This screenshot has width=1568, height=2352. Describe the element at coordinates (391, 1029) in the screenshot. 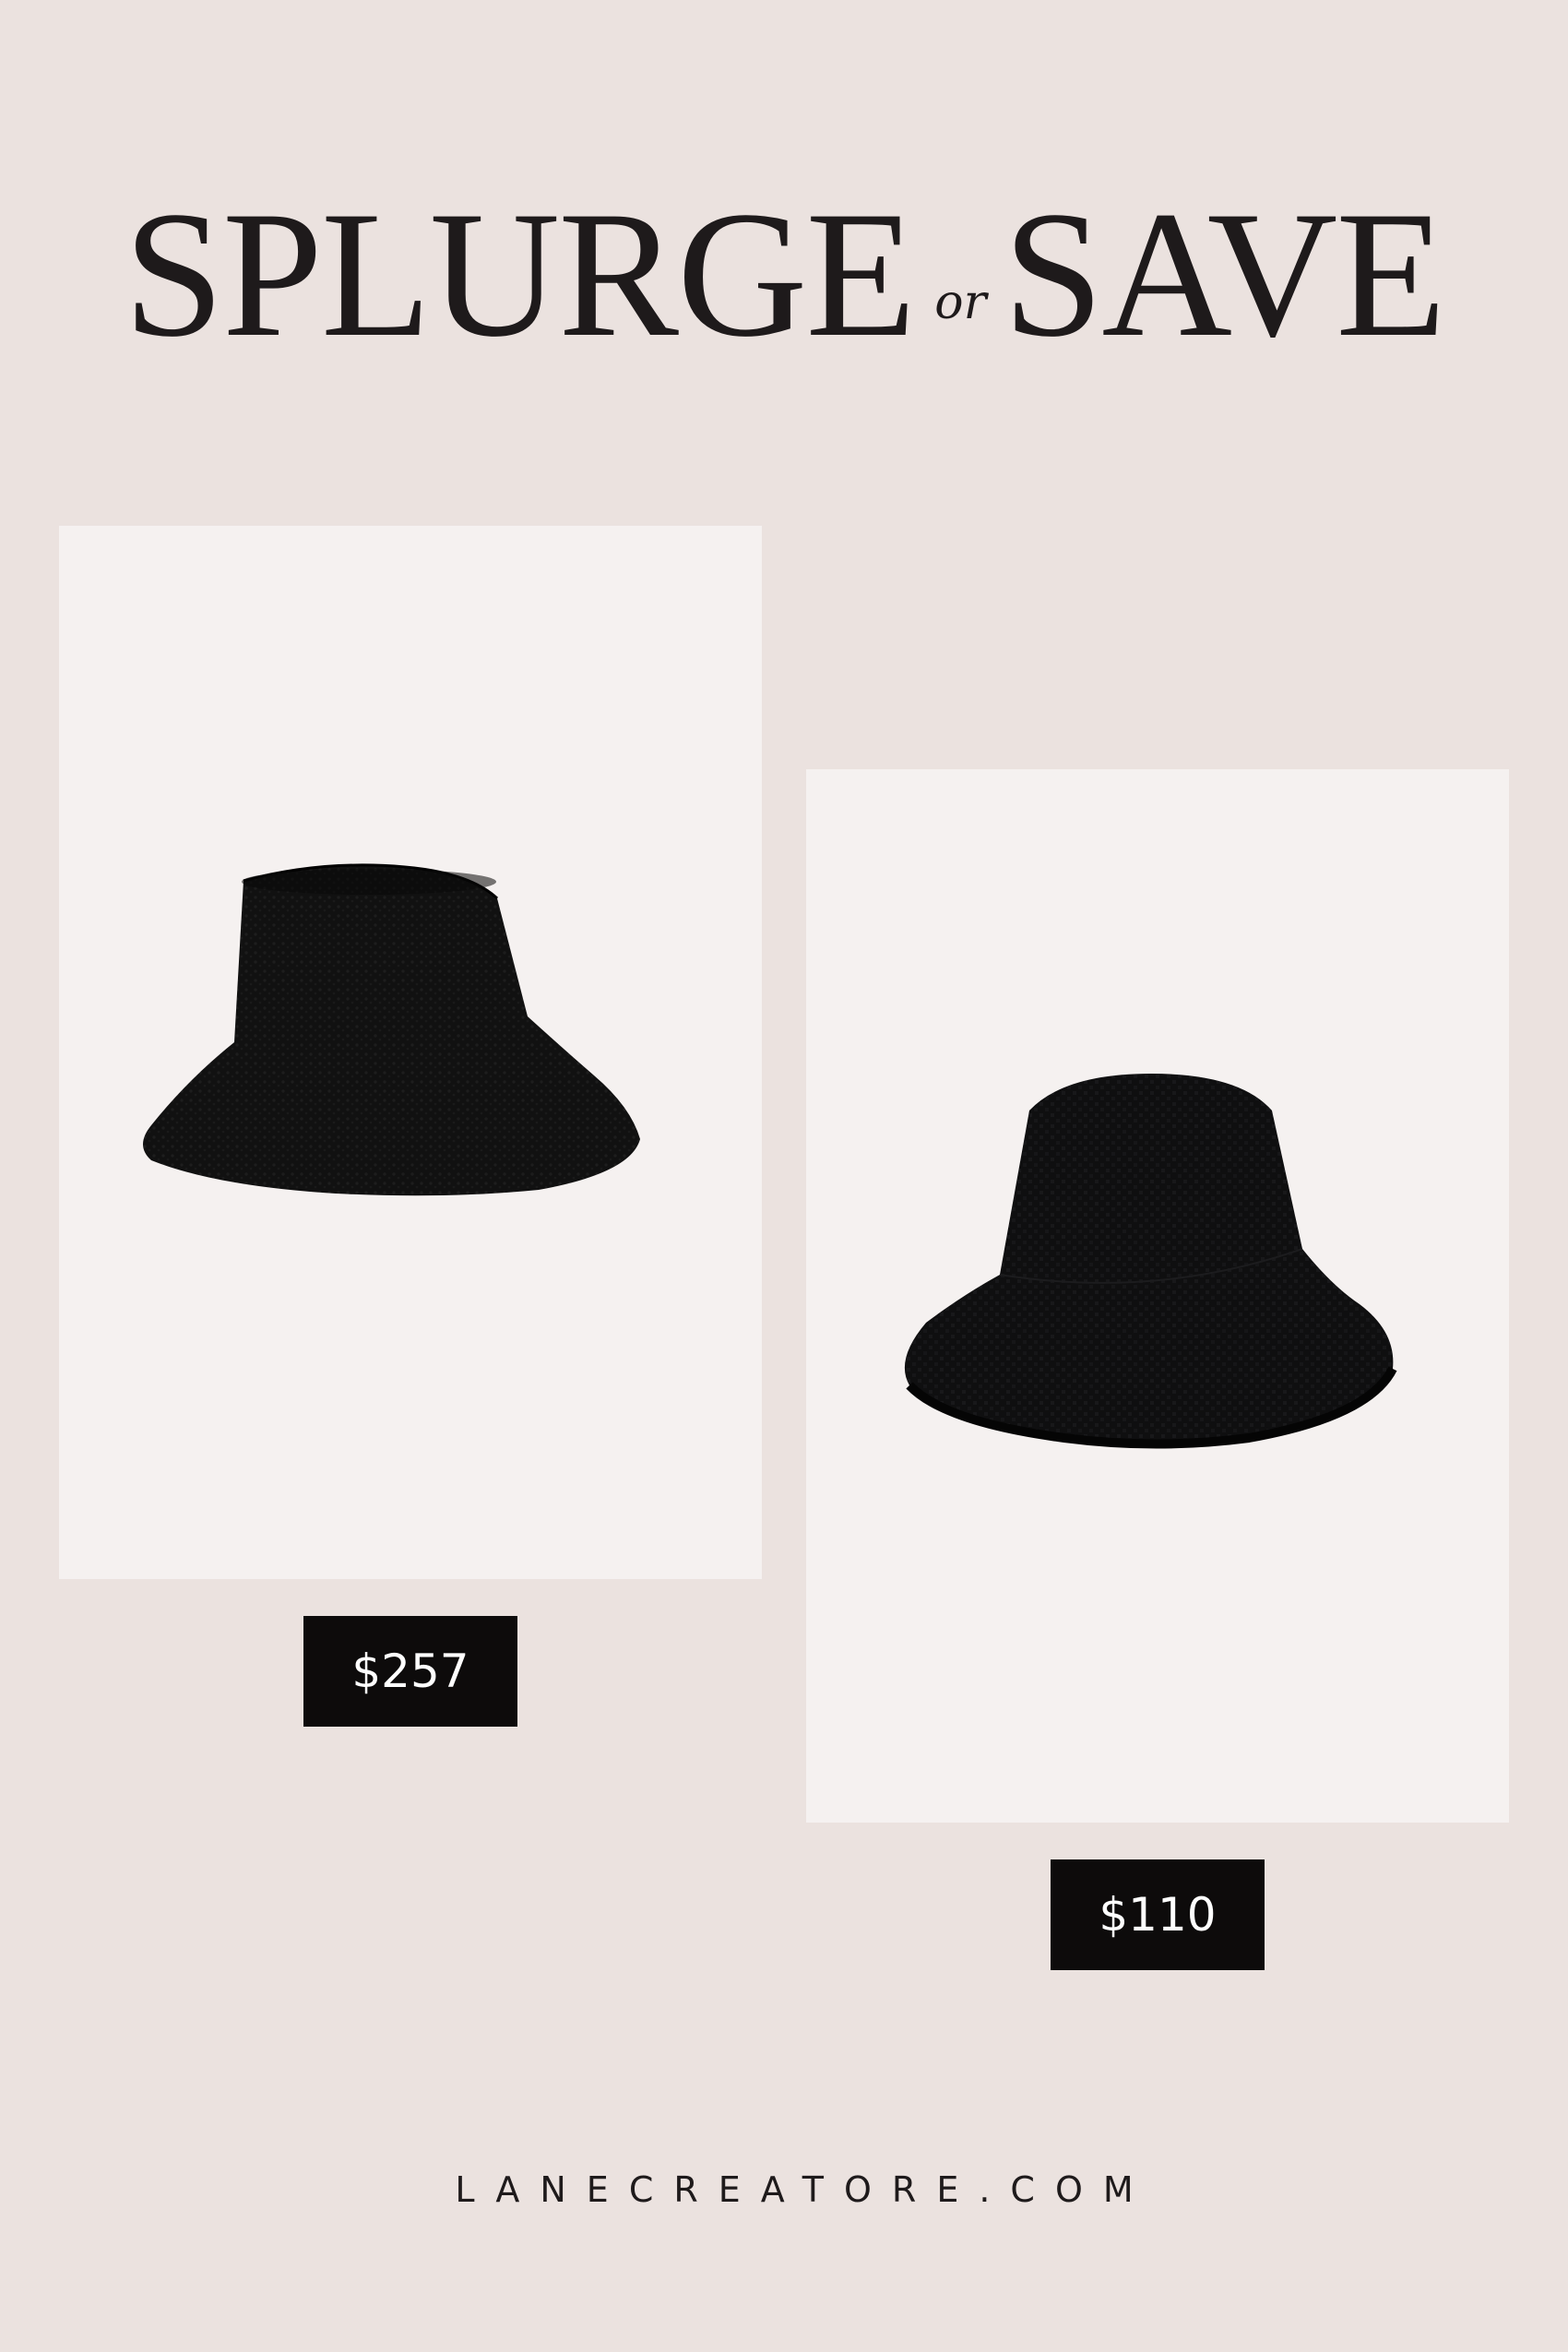

I see `splurge-bucket-hat-image` at that location.